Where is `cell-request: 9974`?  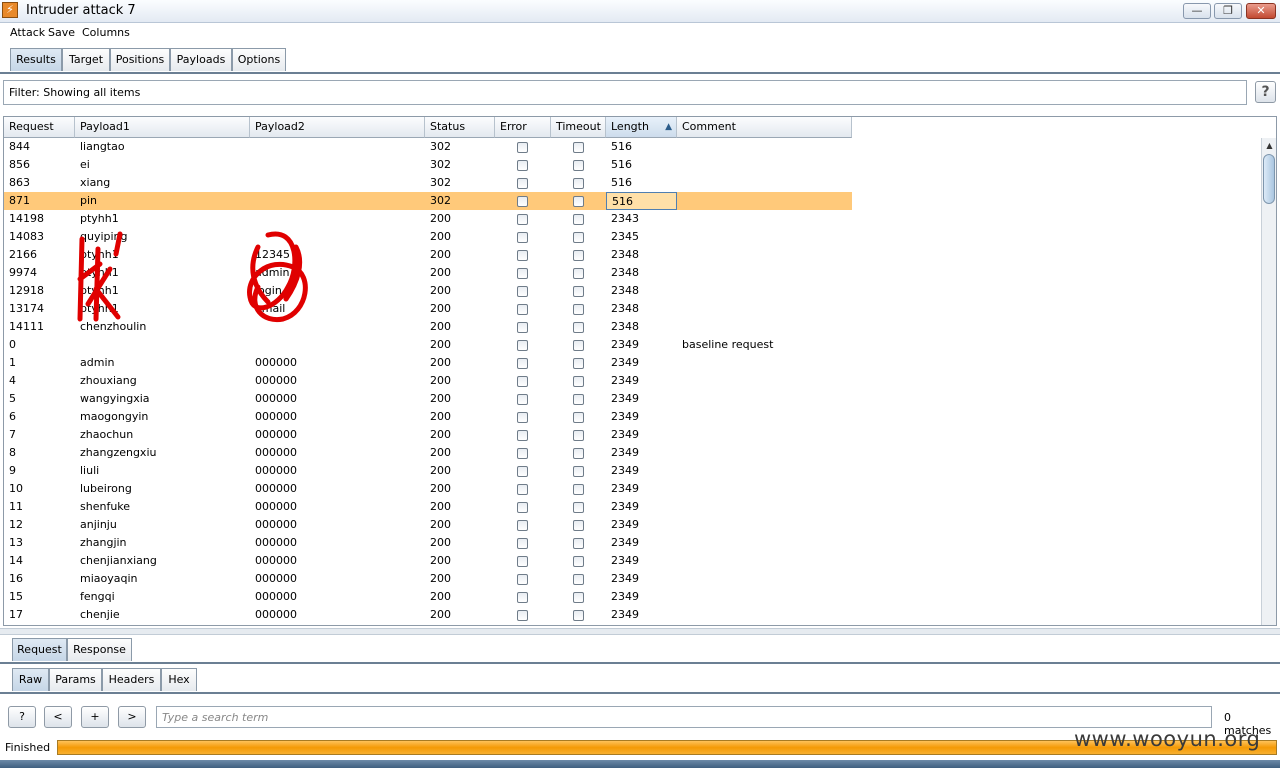 cell-request: 9974 is located at coordinates (23, 272).